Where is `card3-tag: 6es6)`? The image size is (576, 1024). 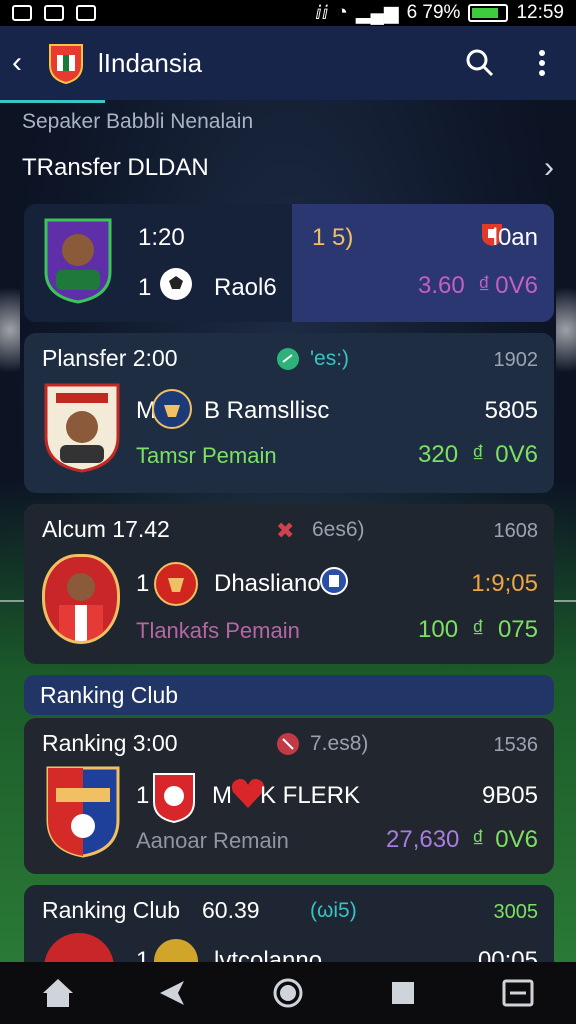
card3-tag: 6es6) is located at coordinates (338, 529).